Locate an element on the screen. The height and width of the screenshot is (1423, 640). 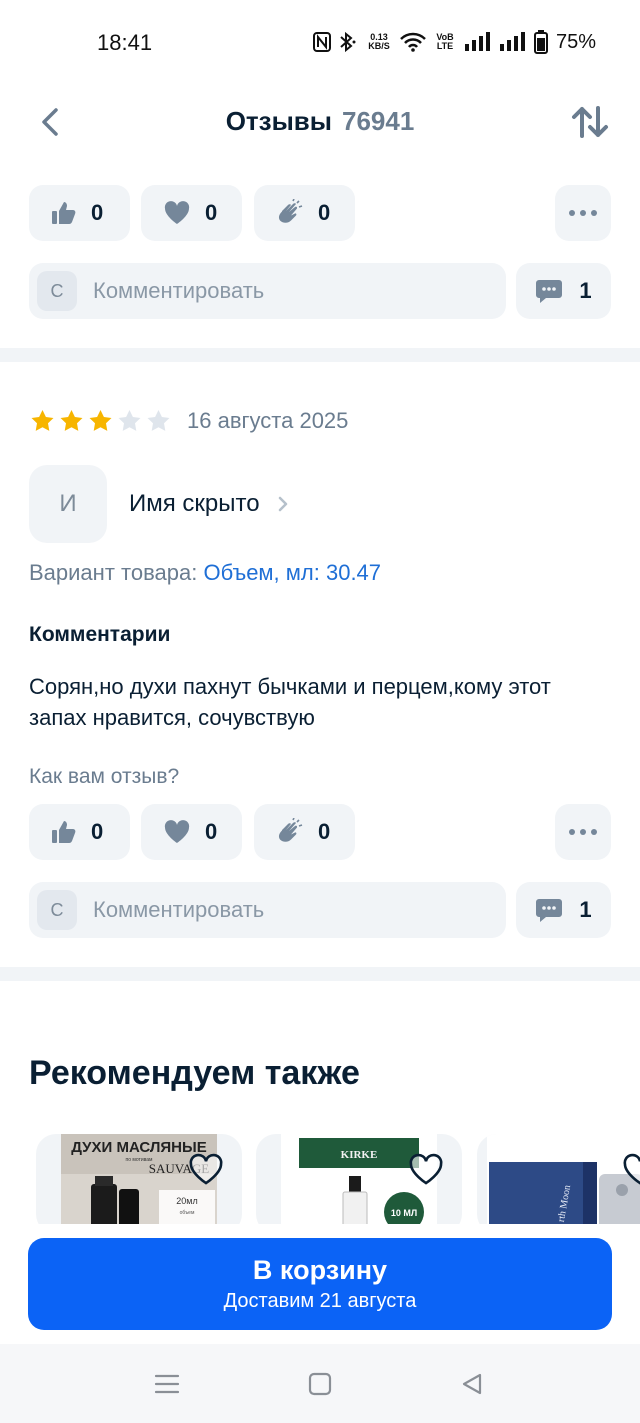
delivery-date: Доставим 21 августа is located at coordinates (320, 1301).